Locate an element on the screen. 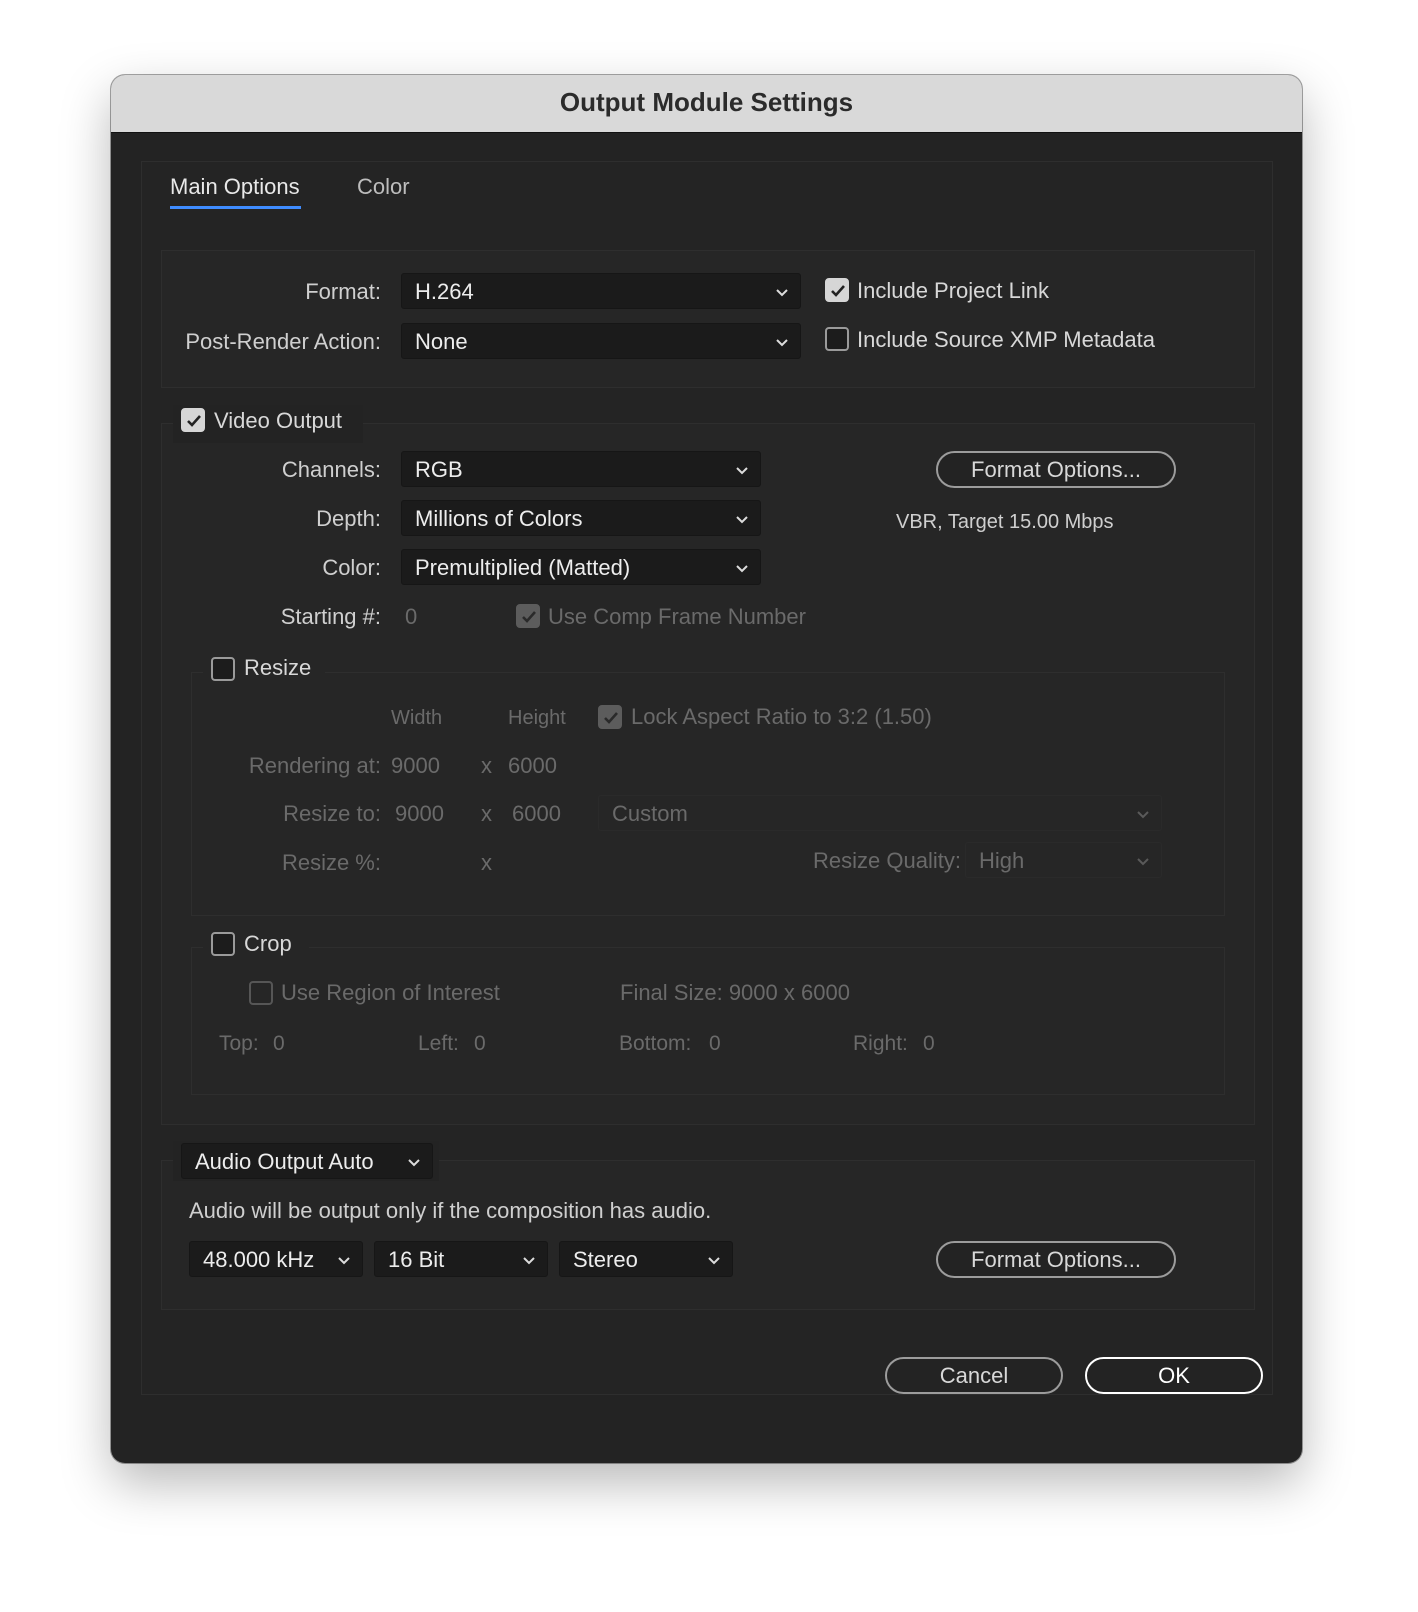  active-tab-indicator is located at coordinates (235, 207).